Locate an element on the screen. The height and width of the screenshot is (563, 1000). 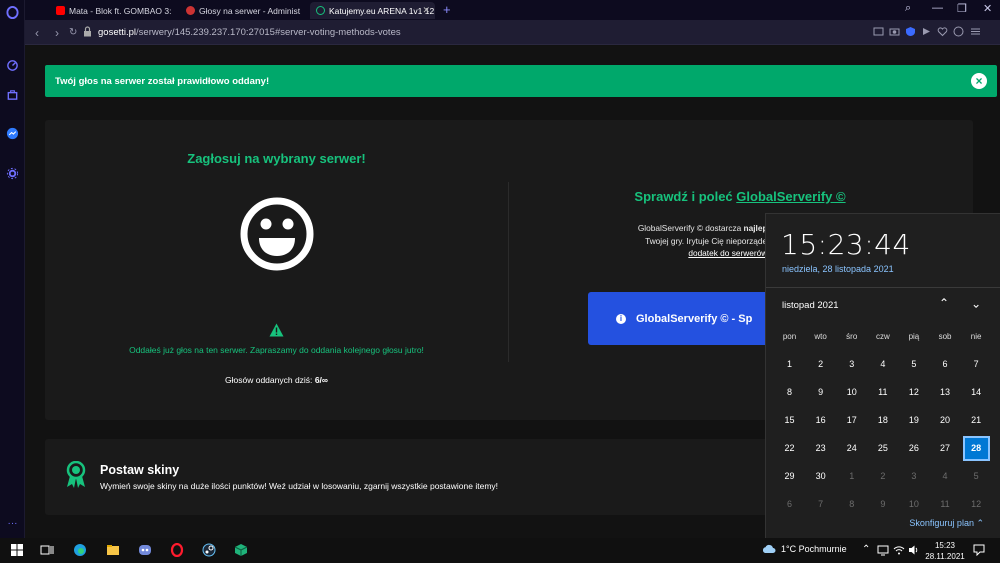
speed-dial-icon is located at coordinates (12, 65).